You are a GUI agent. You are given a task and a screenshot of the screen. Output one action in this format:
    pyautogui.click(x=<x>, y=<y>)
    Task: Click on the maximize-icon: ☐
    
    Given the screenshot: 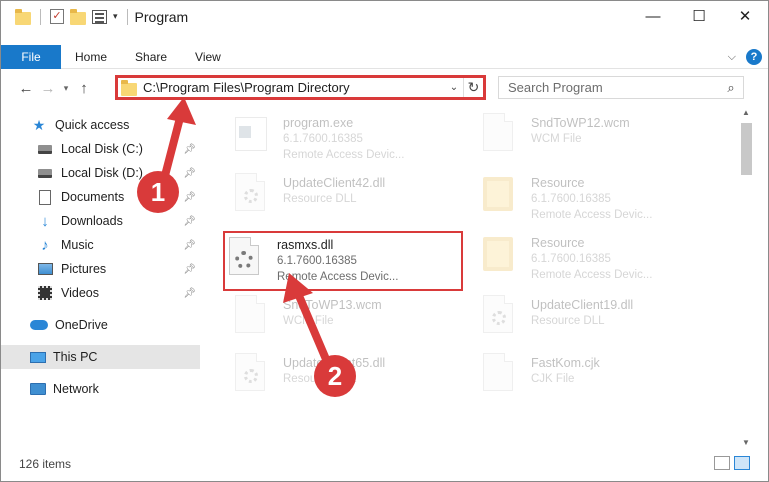 What is the action you would take?
    pyautogui.click(x=699, y=16)
    